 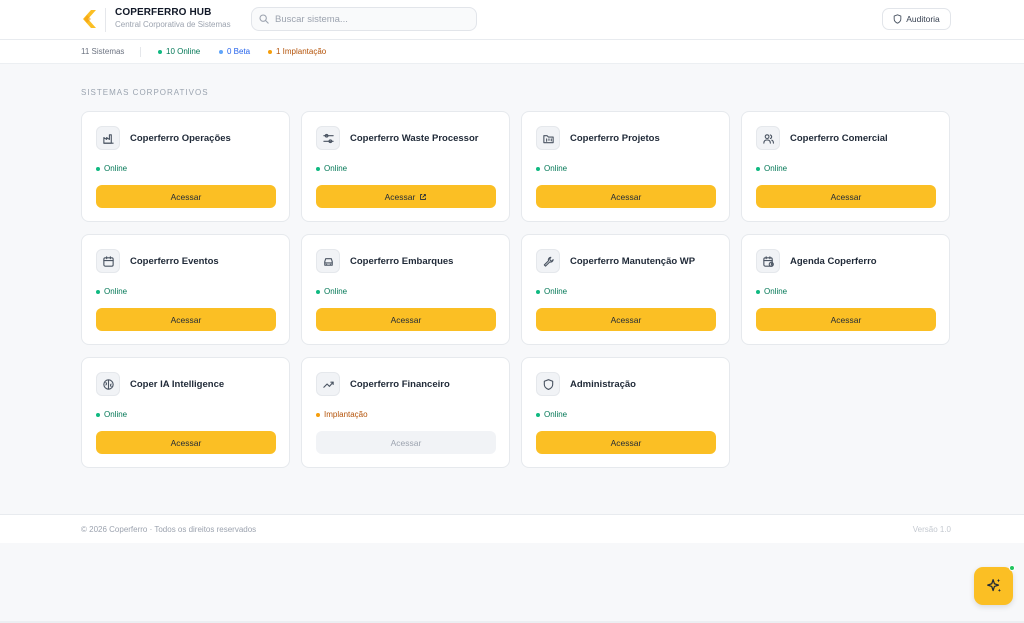 What do you see at coordinates (423, 196) in the screenshot?
I see `external-link-icon` at bounding box center [423, 196].